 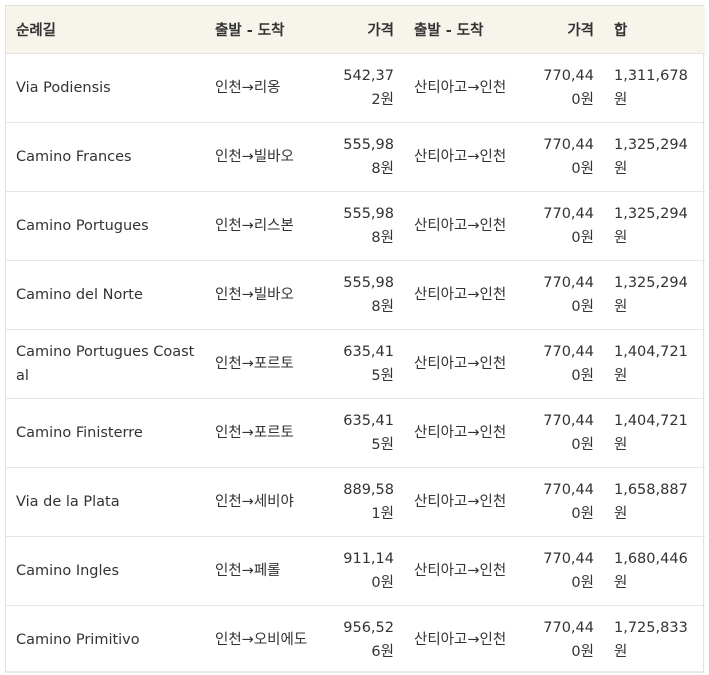 What do you see at coordinates (82, 225) in the screenshot?
I see `cell-route: Camino Portugues` at bounding box center [82, 225].